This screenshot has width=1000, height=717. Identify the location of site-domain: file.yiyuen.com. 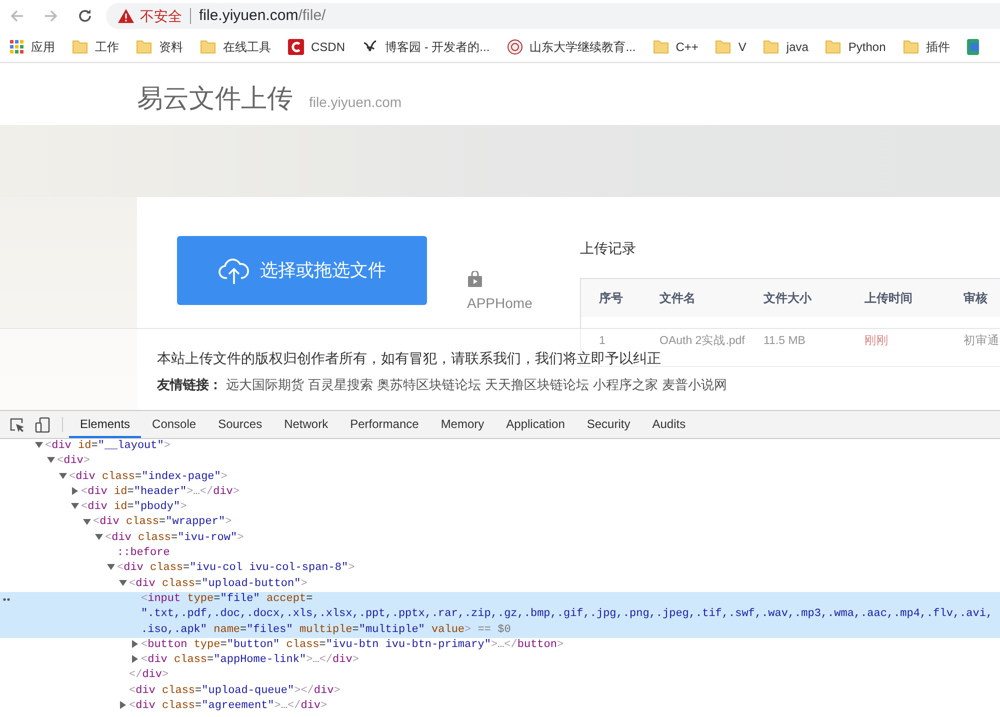
(355, 102).